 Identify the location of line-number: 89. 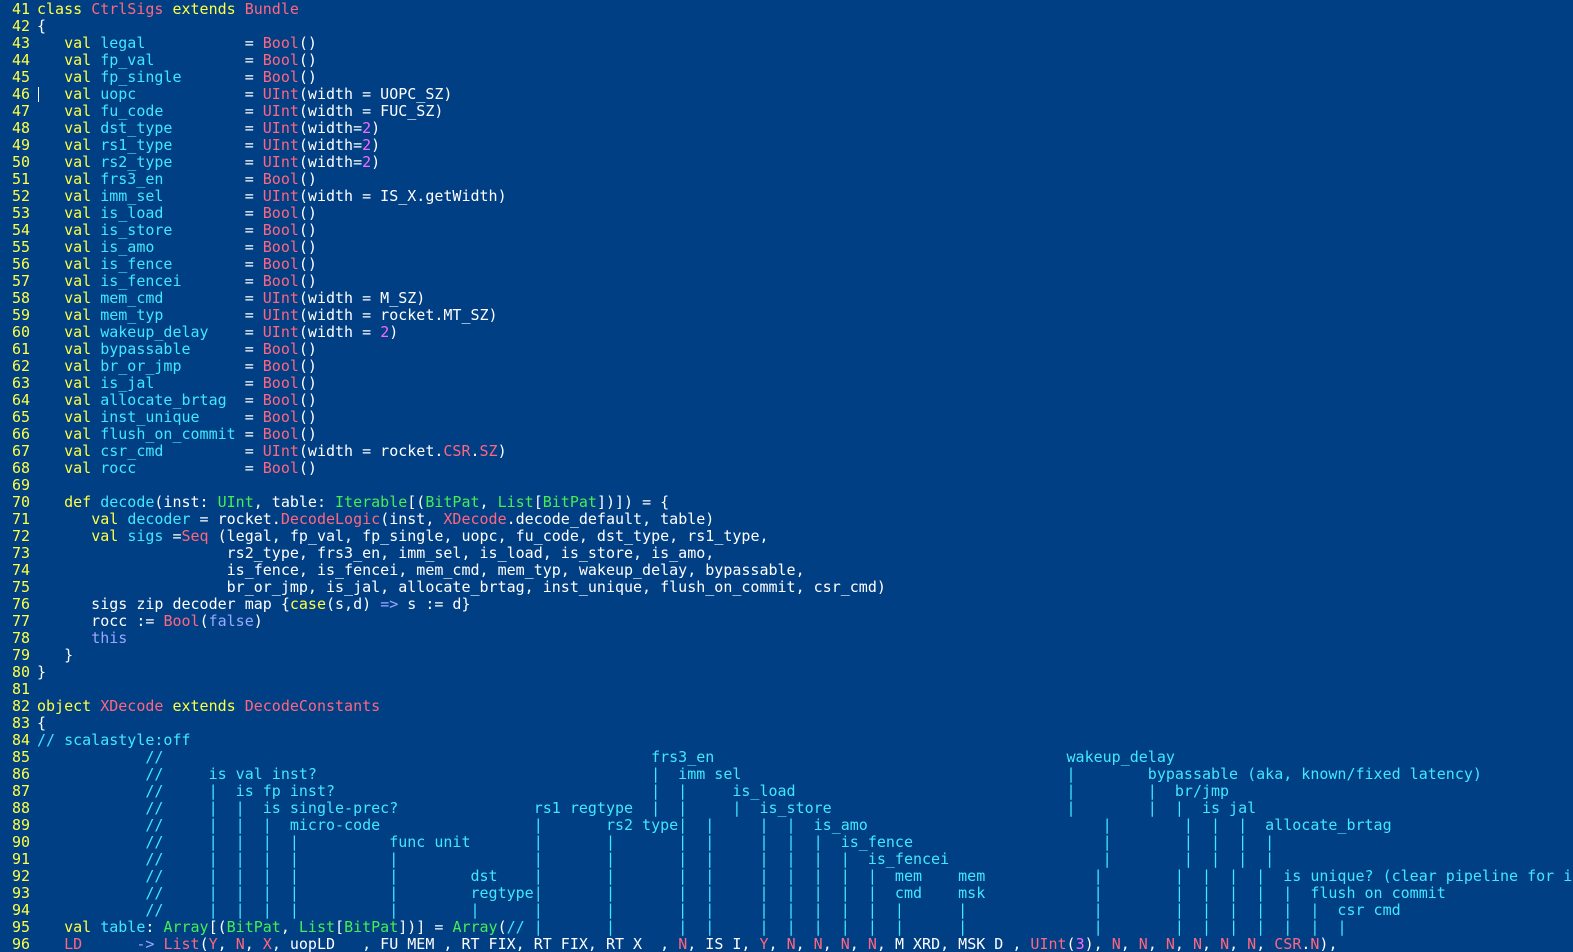
(20, 825).